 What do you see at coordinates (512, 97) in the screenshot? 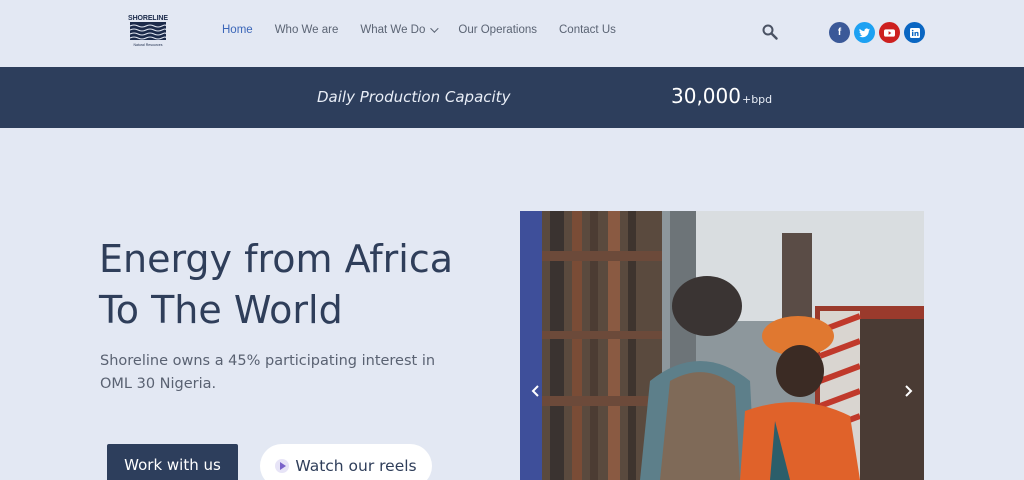
I see `production-banner: Daily Production Capacity 30,000+bpd` at bounding box center [512, 97].